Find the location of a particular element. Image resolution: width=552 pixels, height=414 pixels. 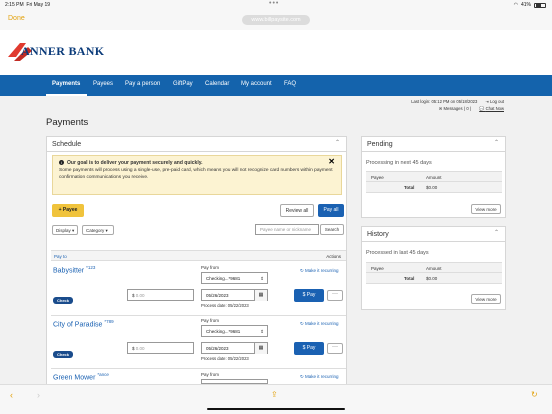

back-icon: ‹ is located at coordinates (11, 395).